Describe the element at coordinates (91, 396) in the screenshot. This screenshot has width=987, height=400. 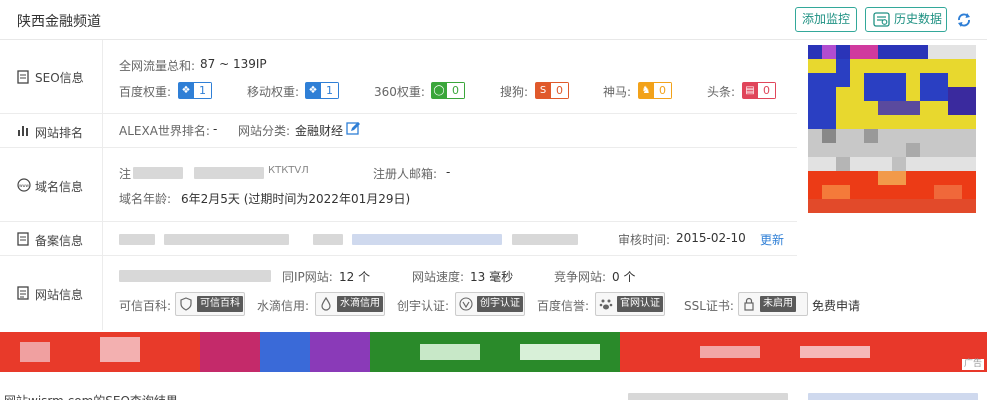
I see `seo-result-heading: 网站wjsrm.com的SEO查询结果` at that location.